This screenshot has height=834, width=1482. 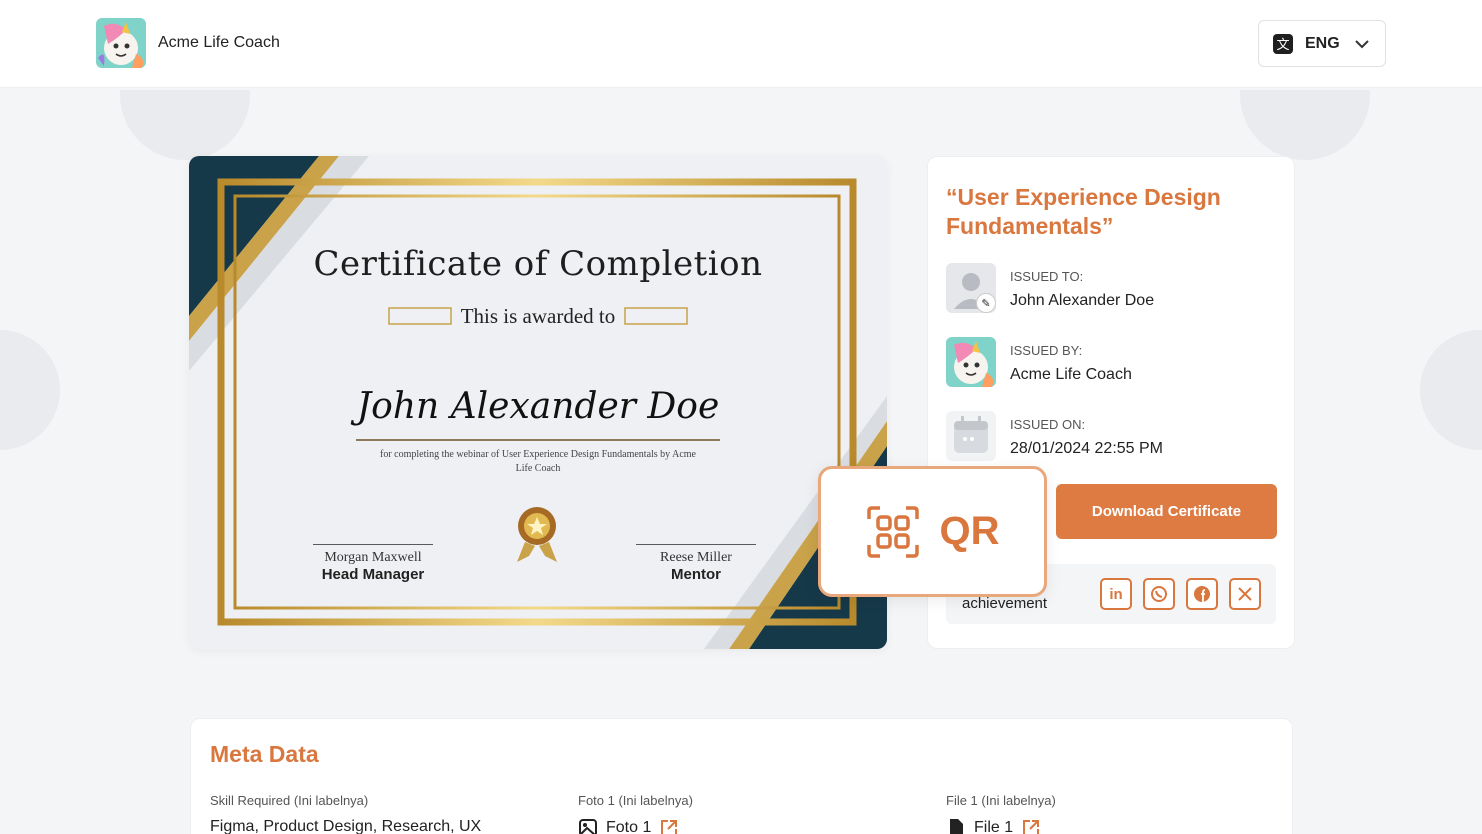 What do you see at coordinates (1071, 374) in the screenshot?
I see `issued-by-value: Acme Life Coach` at bounding box center [1071, 374].